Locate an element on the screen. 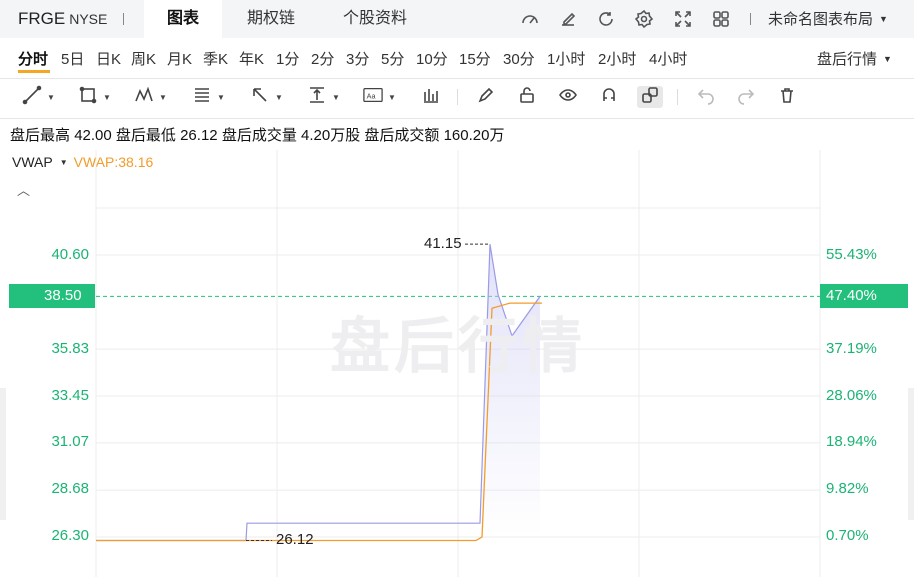 The width and height of the screenshot is (914, 577). session-label: 盘后行情 is located at coordinates (847, 59).